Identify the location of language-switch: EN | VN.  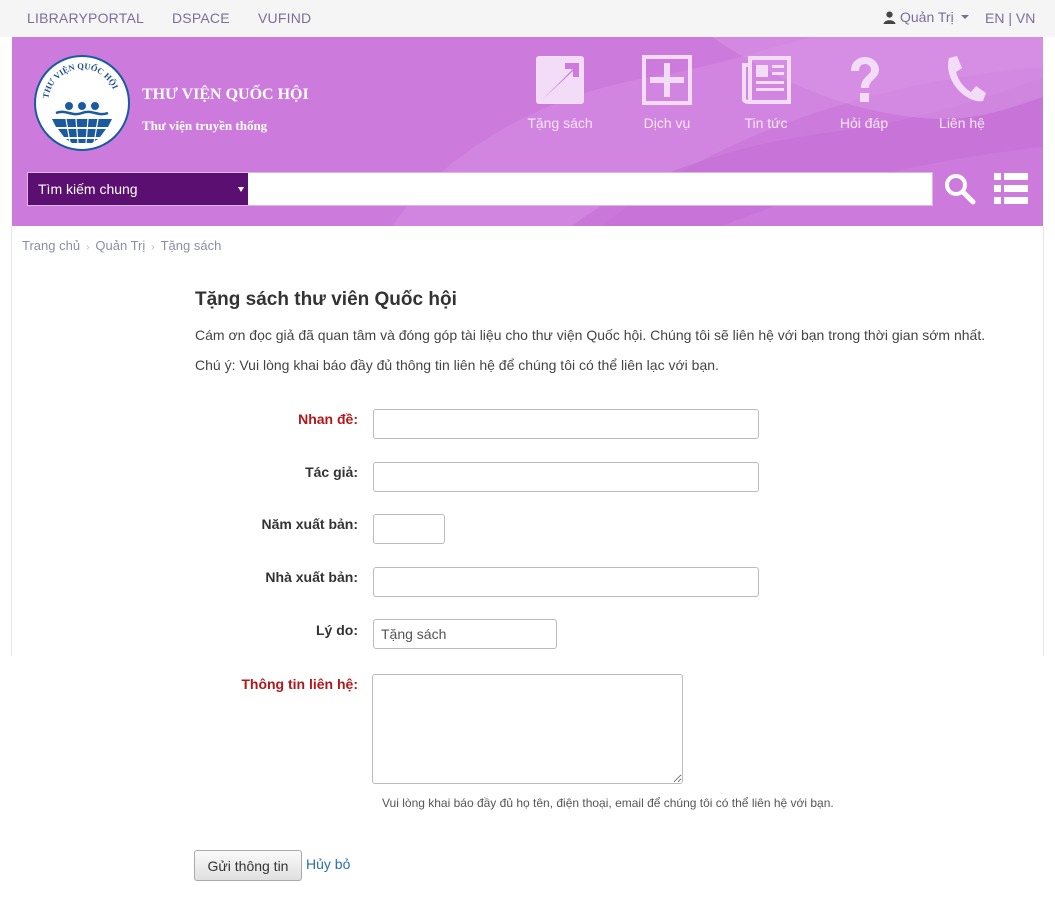
(1010, 18).